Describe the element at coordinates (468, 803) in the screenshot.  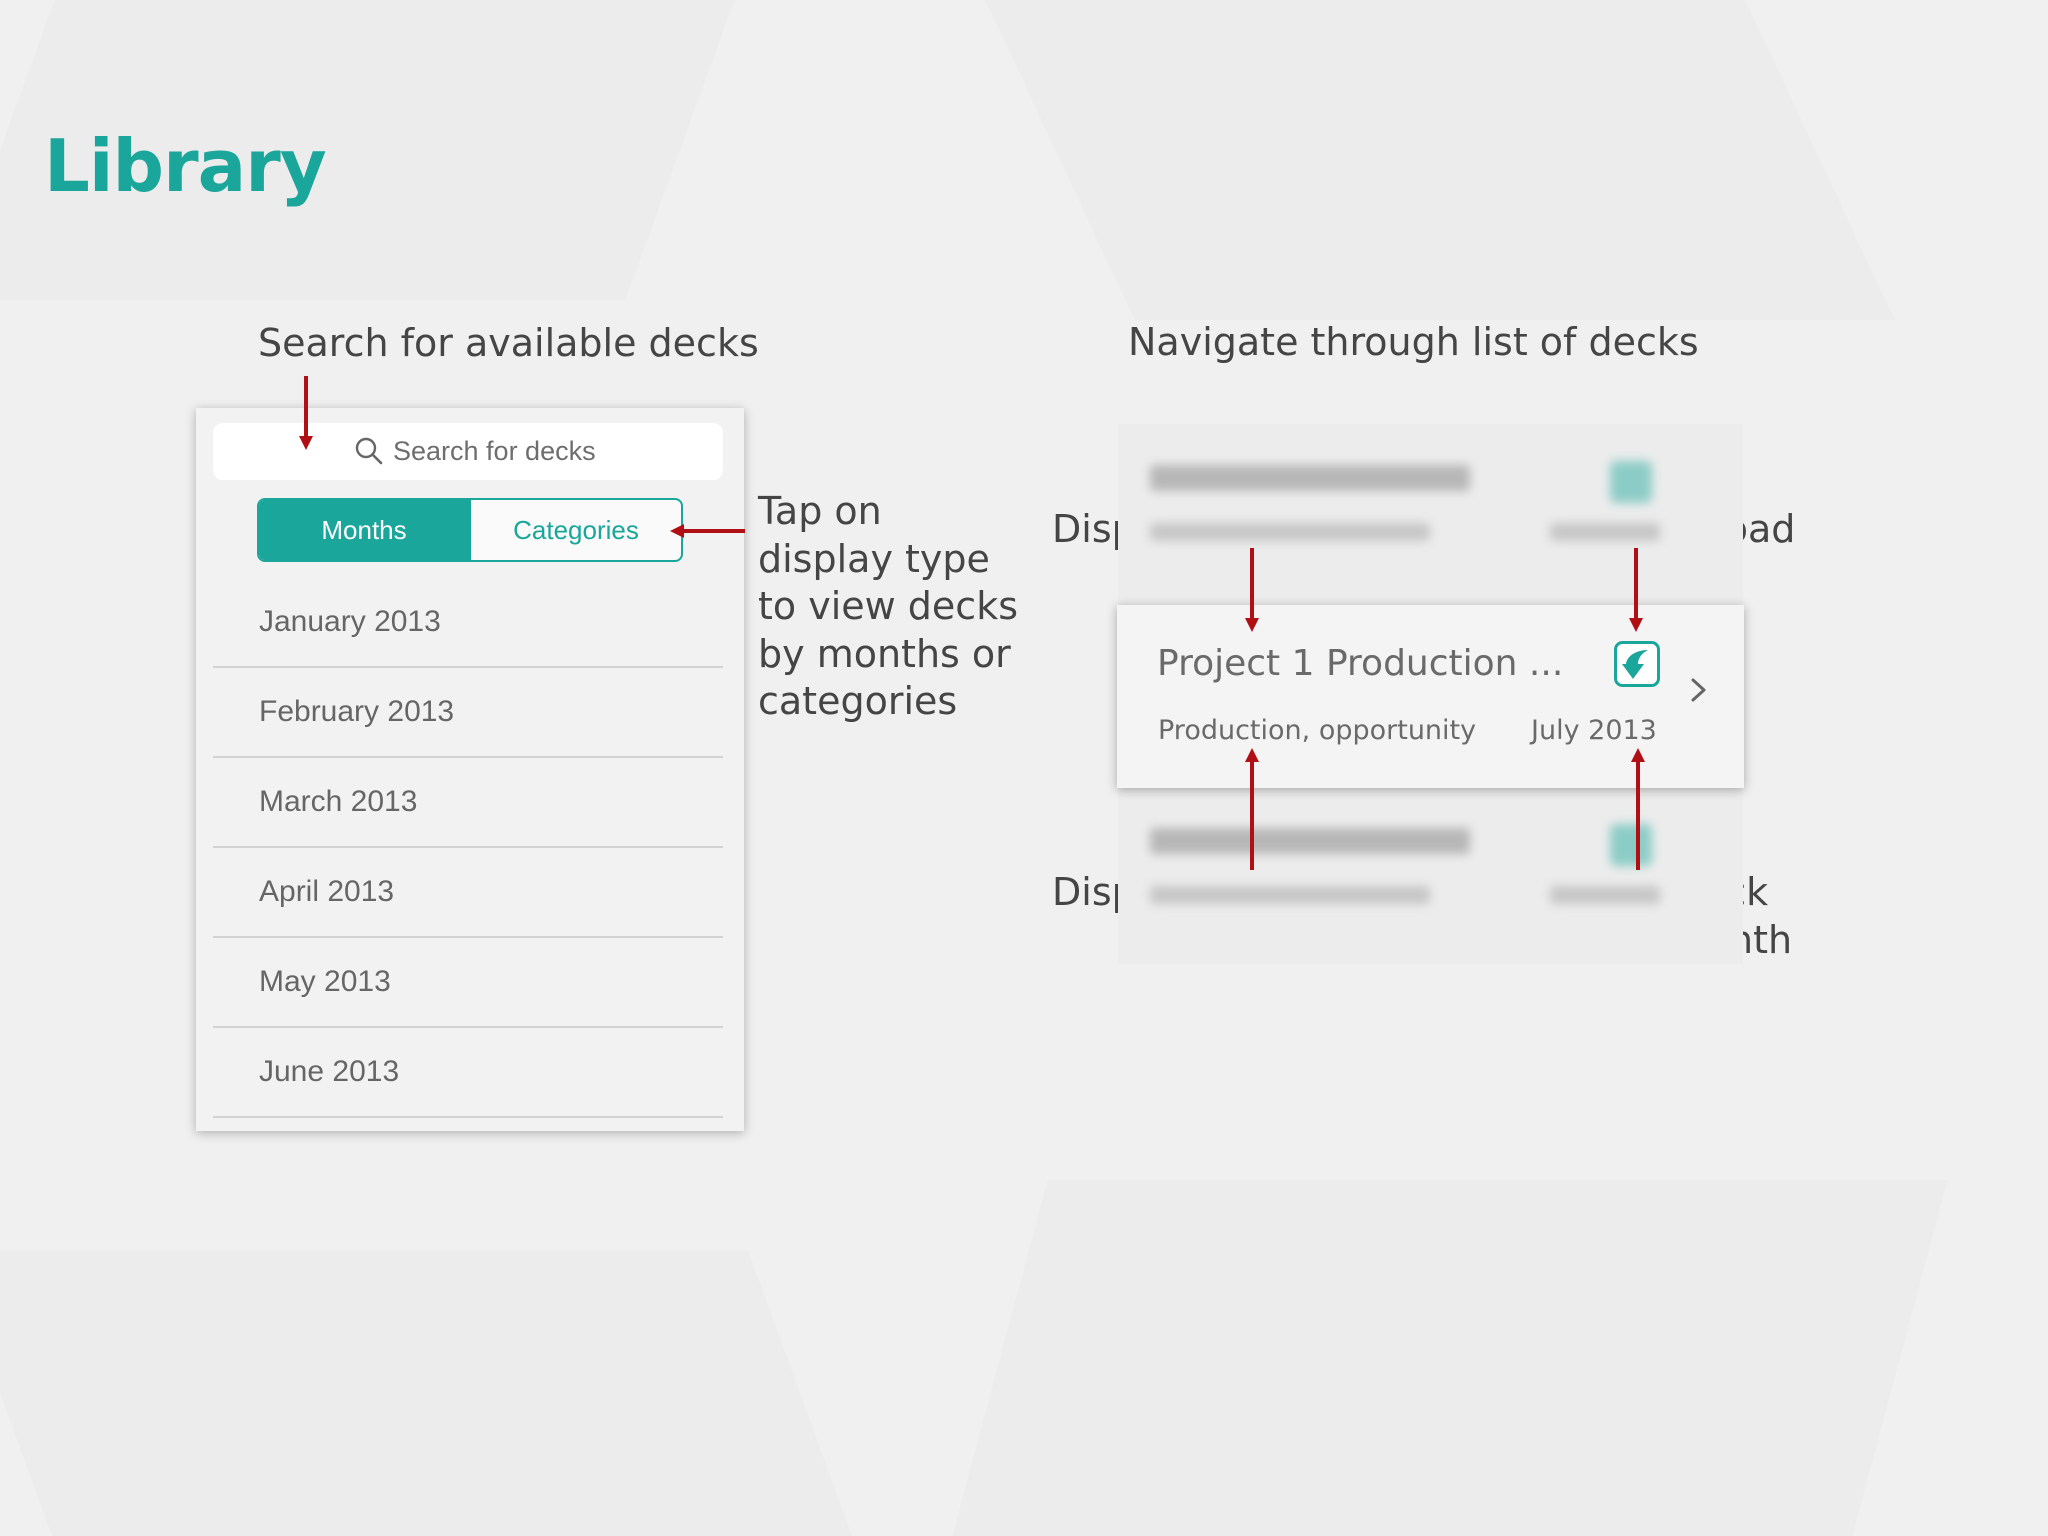
I see `list-item: March 2013` at that location.